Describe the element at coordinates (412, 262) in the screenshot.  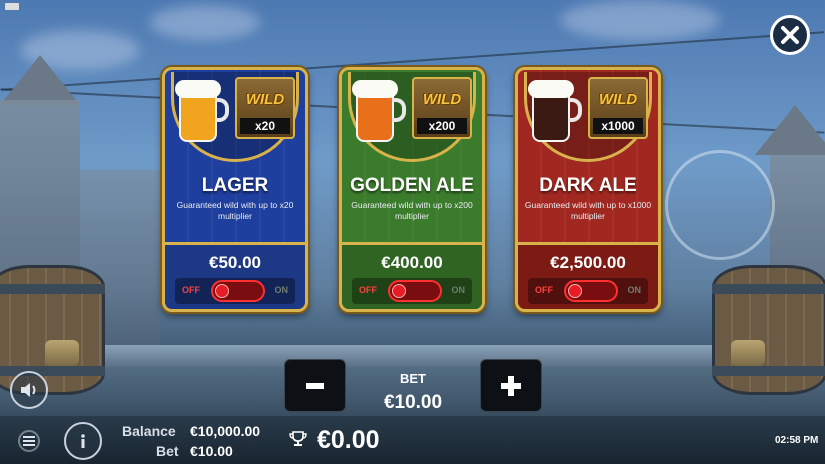
I see `card-price: €400.00` at that location.